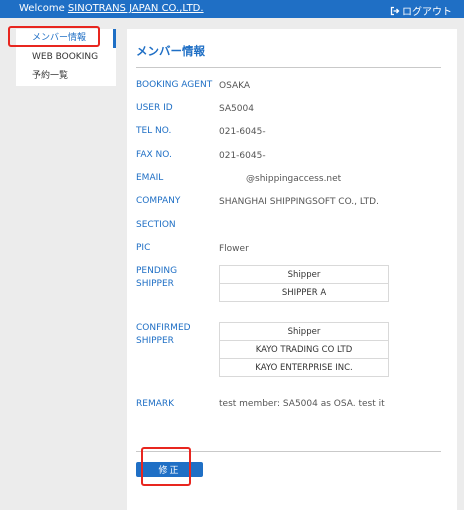  Describe the element at coordinates (156, 278) in the screenshot. I see `pending-shipper-label: PENDING SHIPPER` at that location.